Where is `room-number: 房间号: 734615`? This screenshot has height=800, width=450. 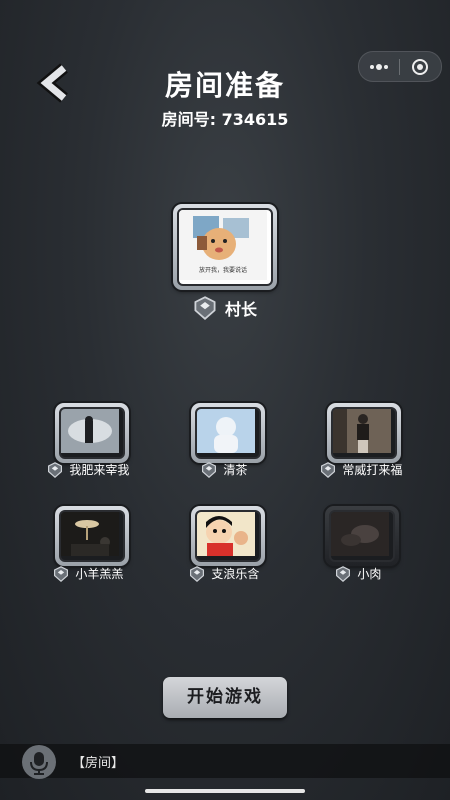 room-number: 房间号: 734615 is located at coordinates (225, 119).